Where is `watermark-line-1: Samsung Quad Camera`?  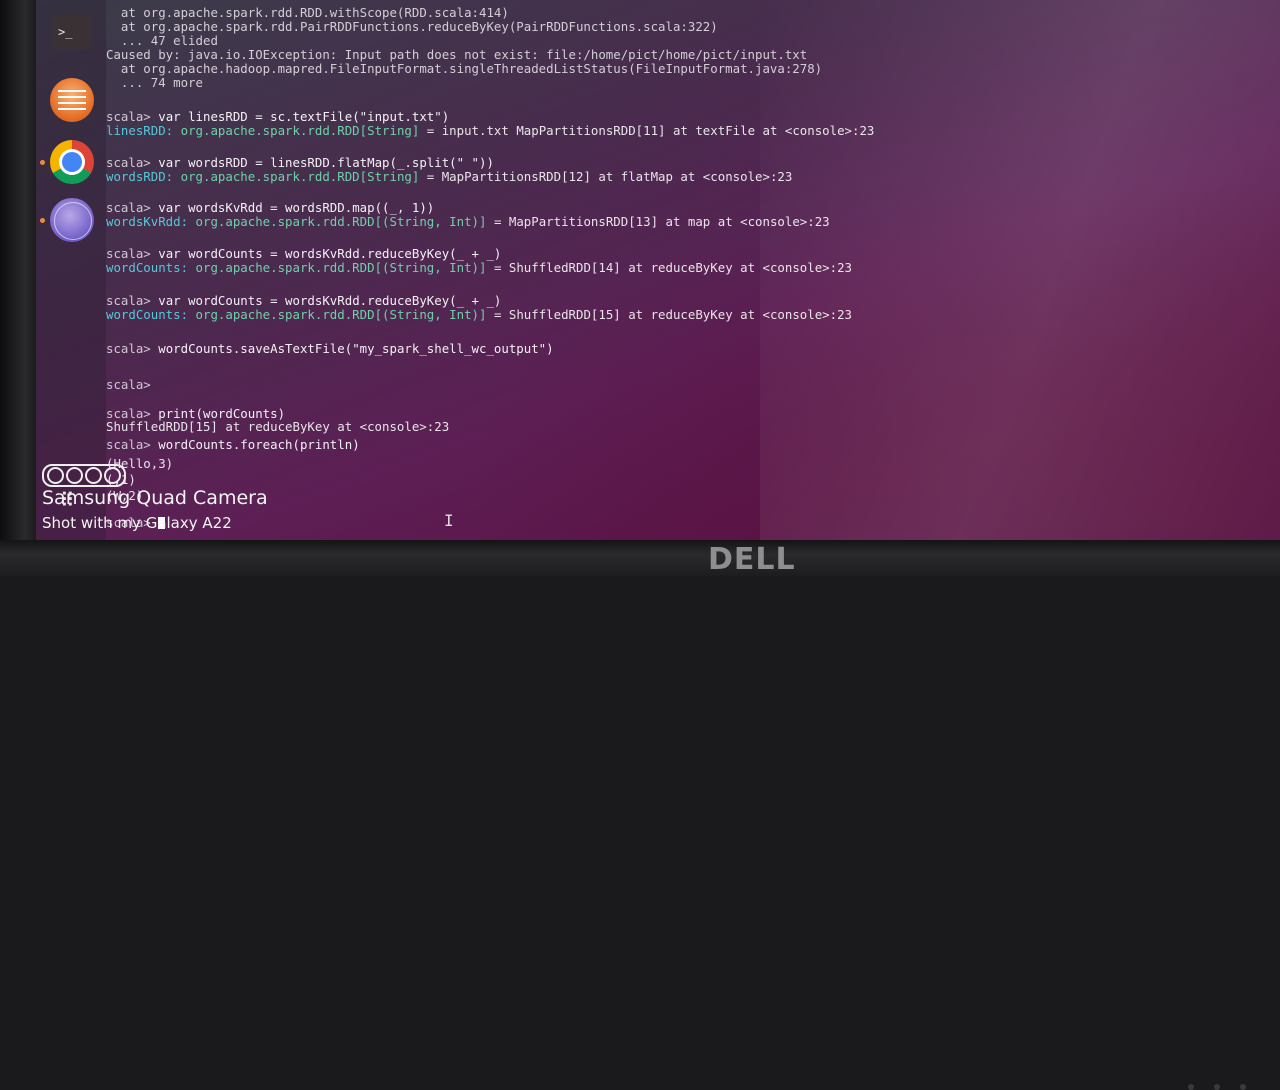
watermark-line-1: Samsung Quad Camera is located at coordinates (155, 498).